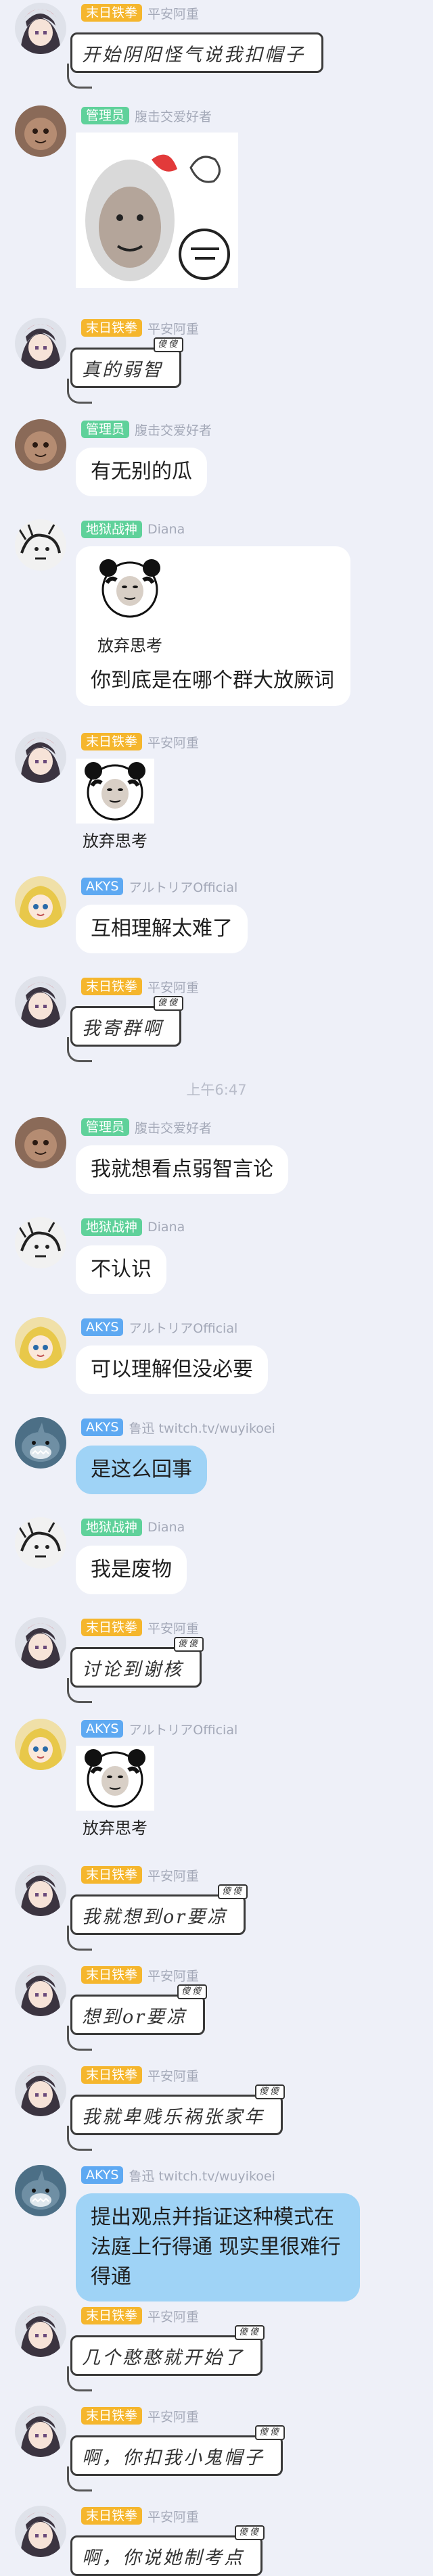 The width and height of the screenshot is (433, 2576). What do you see at coordinates (213, 626) in the screenshot?
I see `message-bubble: 放弃思考 你到底是在哪个群大放厥词` at bounding box center [213, 626].